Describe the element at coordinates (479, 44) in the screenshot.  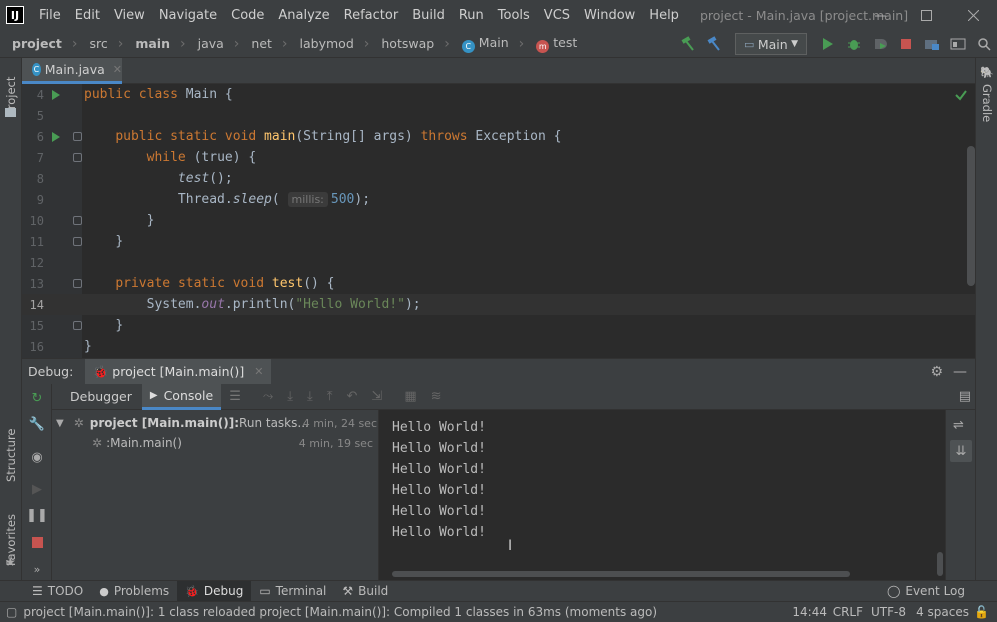
I see `breadcrumb-class-main: C Main` at that location.